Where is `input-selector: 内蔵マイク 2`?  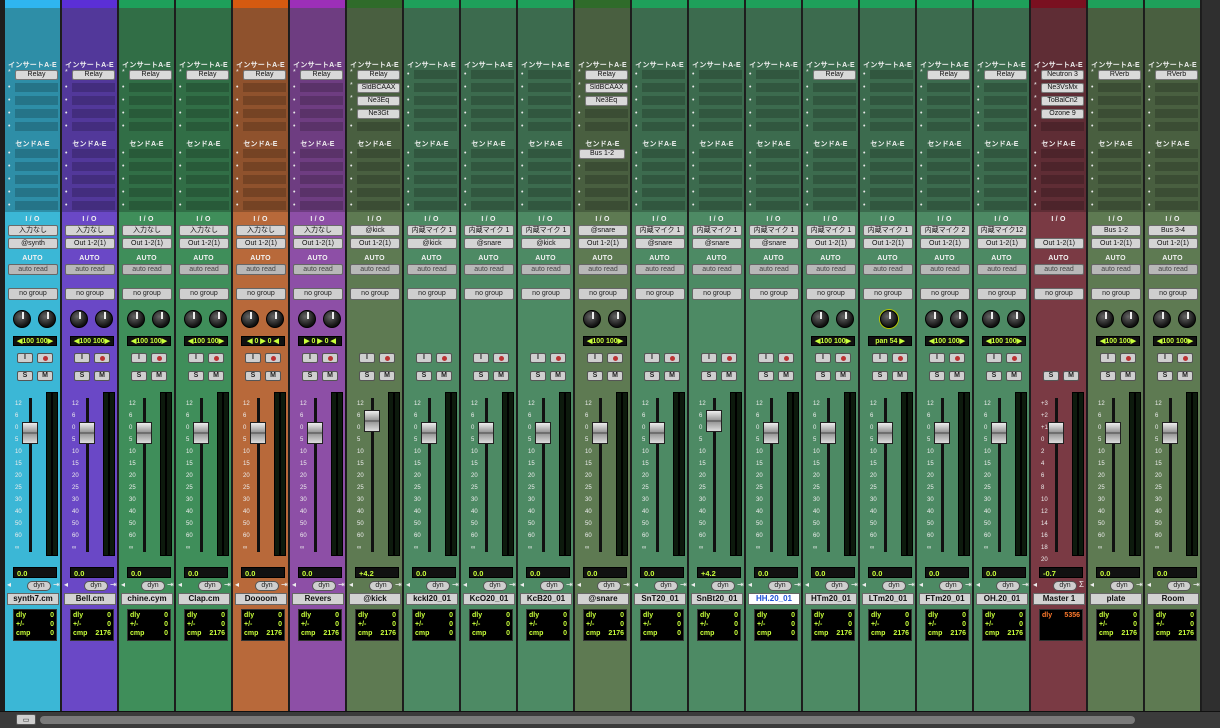
input-selector: 内蔵マイク 2 is located at coordinates (945, 230).